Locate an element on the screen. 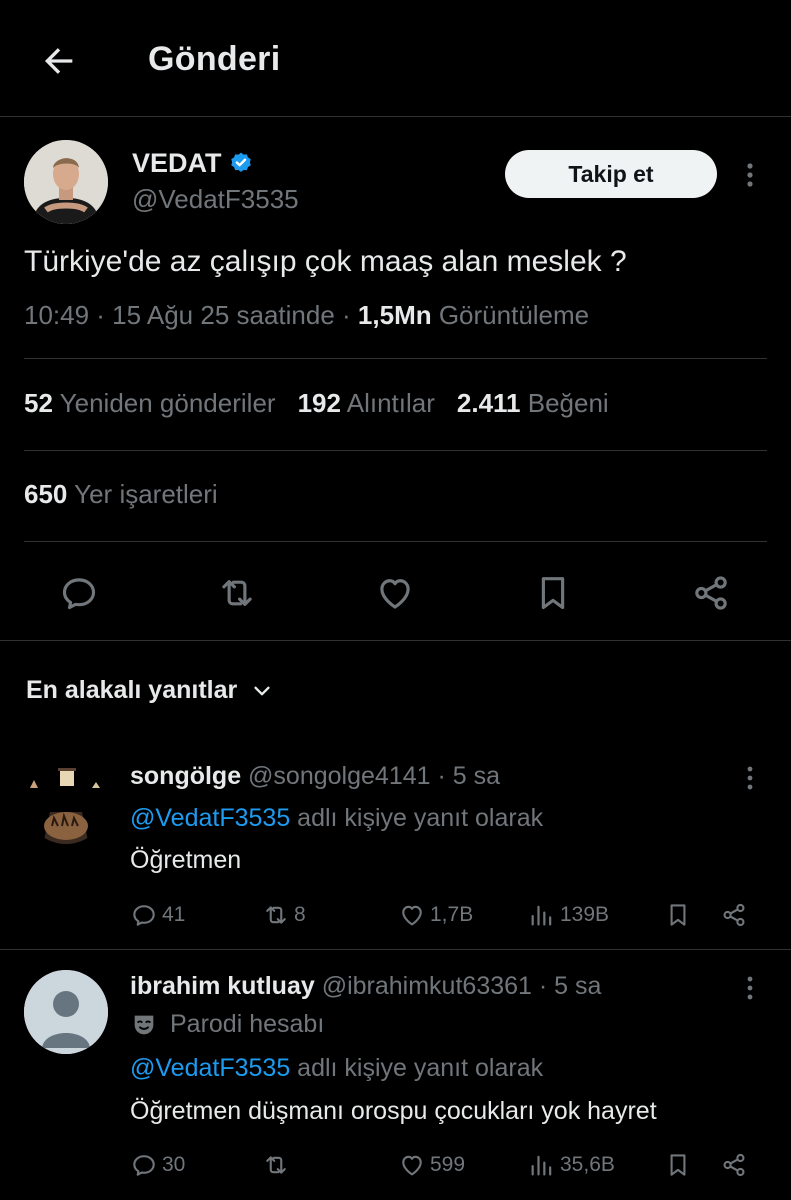  reply-author-name: songölge is located at coordinates (185, 776).